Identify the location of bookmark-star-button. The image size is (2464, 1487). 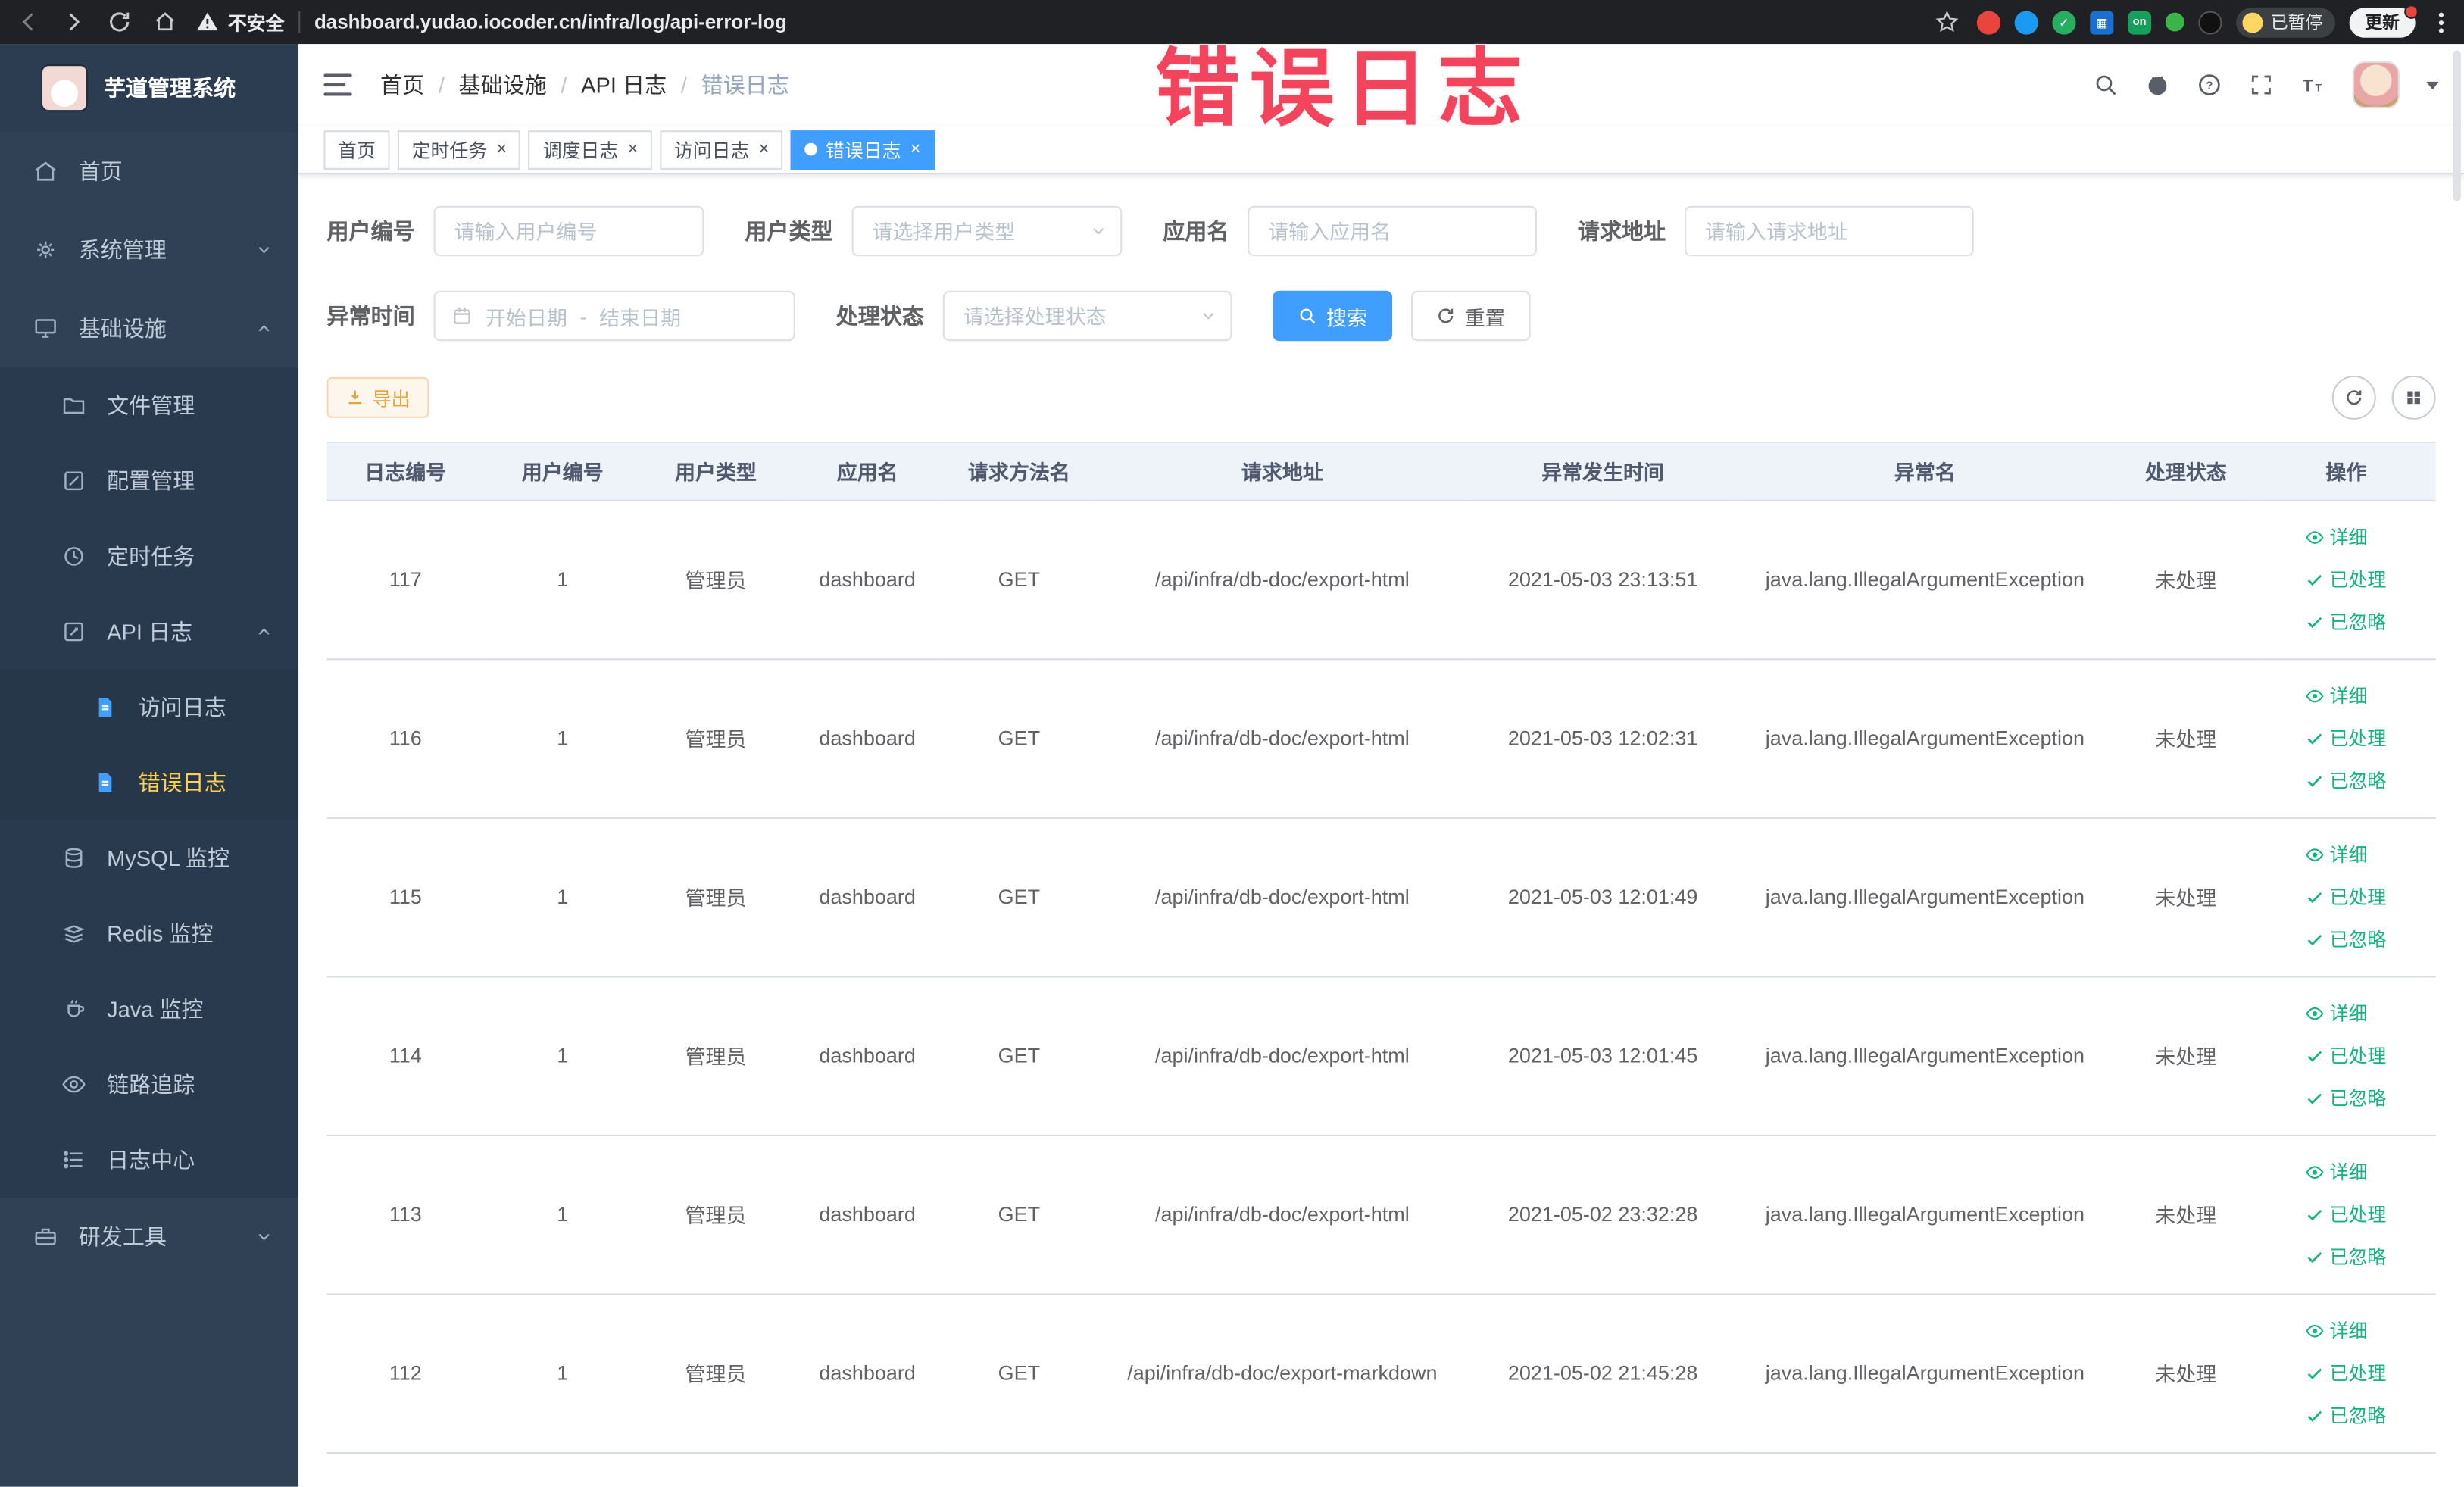
(1947, 21).